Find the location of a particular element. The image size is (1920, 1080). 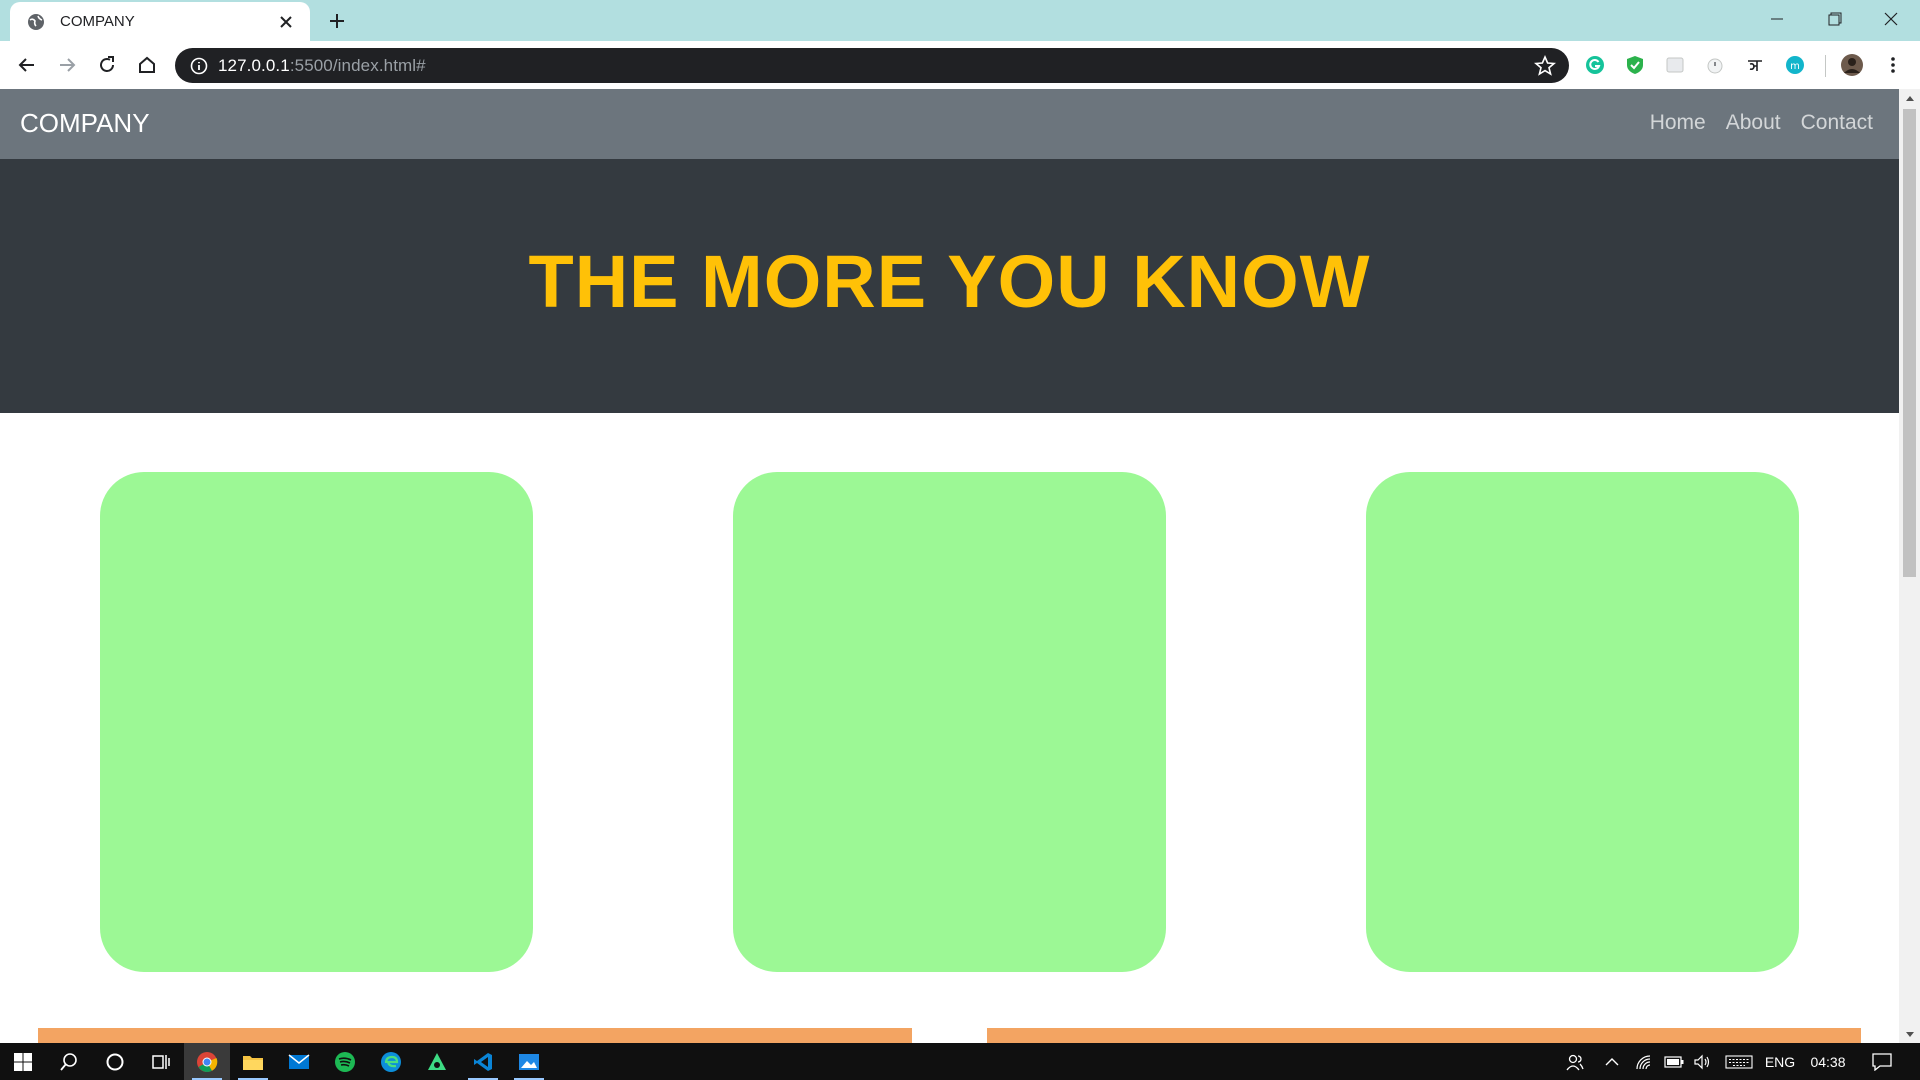

nav-link-contact: Contact is located at coordinates (1837, 123).